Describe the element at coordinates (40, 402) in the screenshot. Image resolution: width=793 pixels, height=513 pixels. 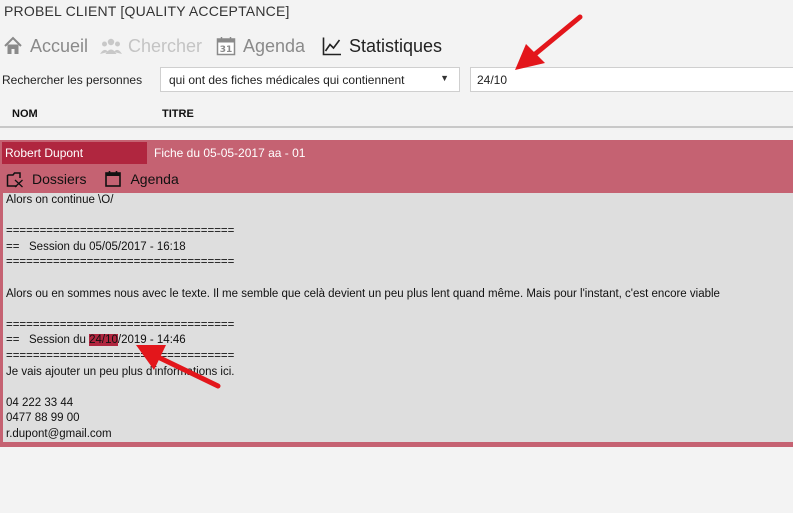
I see `note-phone: 04 222 33 44` at that location.